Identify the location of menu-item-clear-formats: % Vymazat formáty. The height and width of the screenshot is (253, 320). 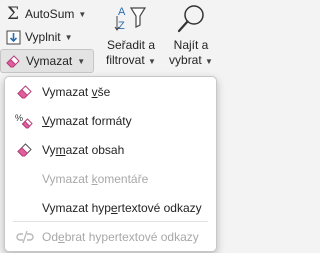
(110, 121).